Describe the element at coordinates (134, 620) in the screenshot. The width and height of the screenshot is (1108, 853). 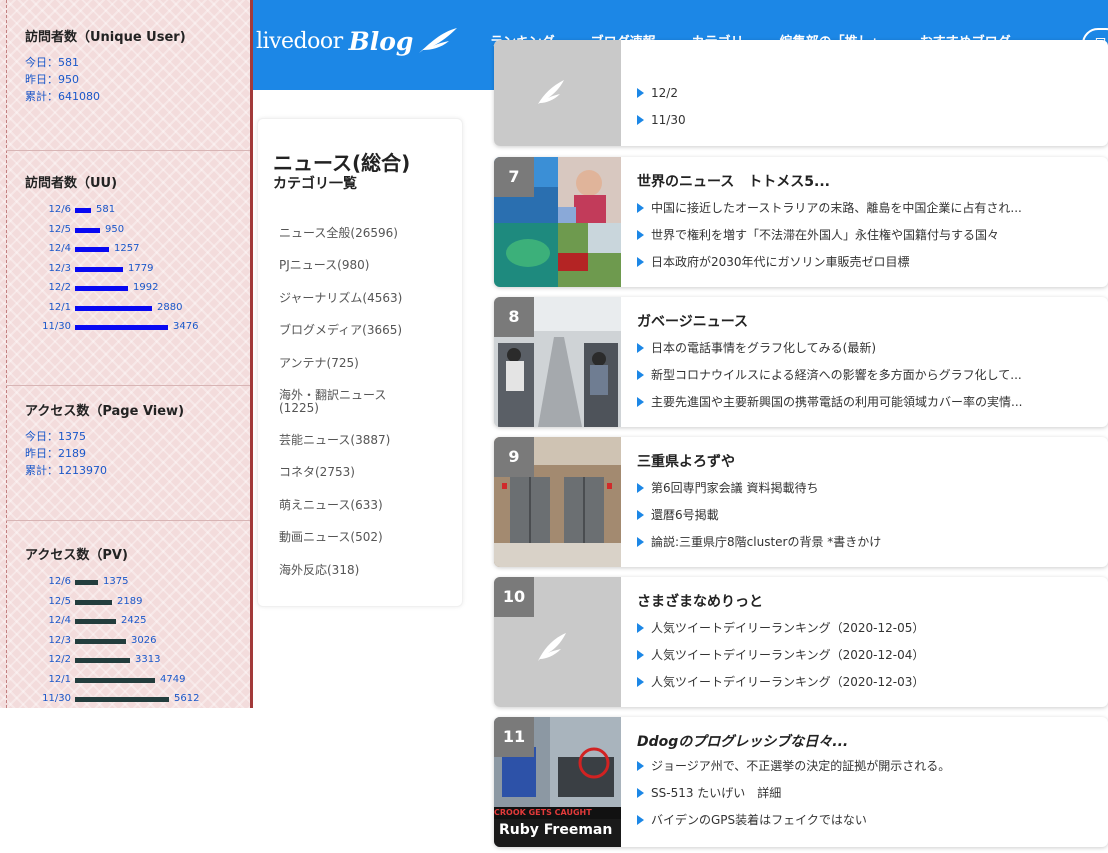
I see `bar-value-label: 2425` at that location.